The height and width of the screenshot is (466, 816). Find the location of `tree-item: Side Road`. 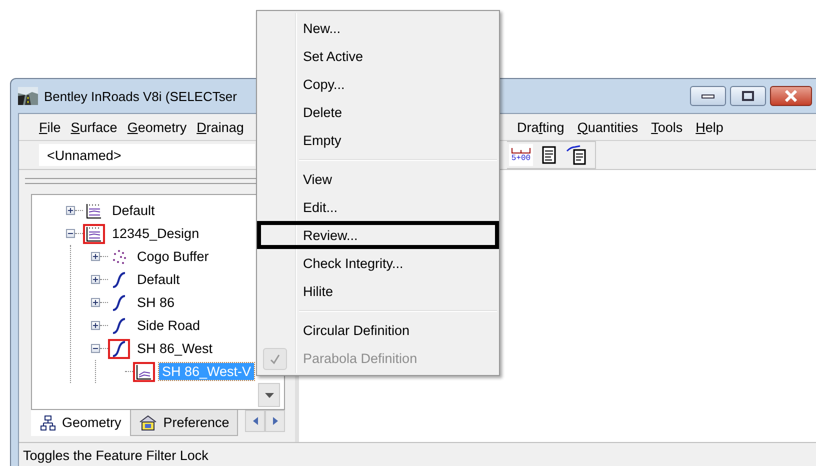

tree-item: Side Road is located at coordinates (169, 325).